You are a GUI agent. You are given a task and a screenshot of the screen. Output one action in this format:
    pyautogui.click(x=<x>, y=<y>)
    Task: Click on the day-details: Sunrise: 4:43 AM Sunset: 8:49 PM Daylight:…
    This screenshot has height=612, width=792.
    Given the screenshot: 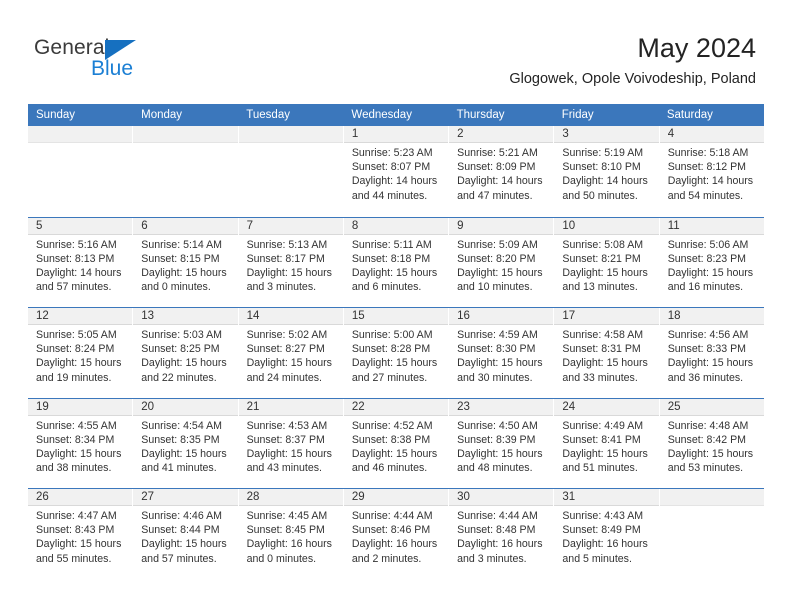 What is the action you would take?
    pyautogui.click(x=606, y=536)
    